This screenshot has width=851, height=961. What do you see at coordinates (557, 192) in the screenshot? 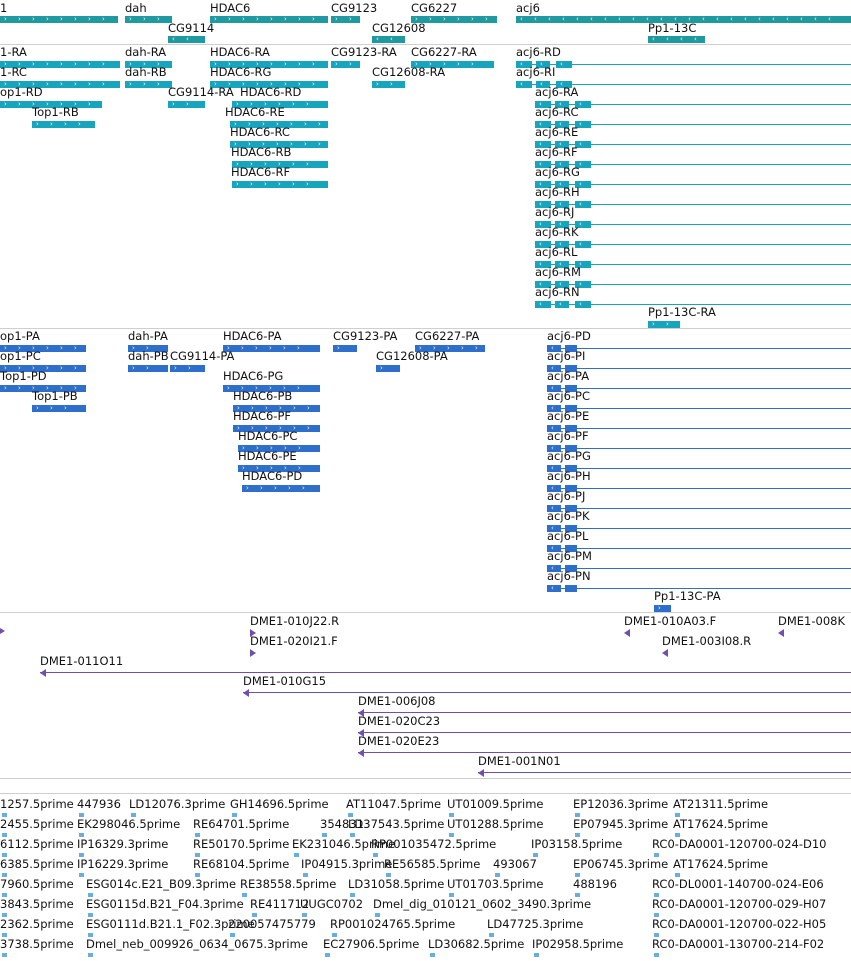
I see `transcript-label: acj6-RH` at bounding box center [557, 192].